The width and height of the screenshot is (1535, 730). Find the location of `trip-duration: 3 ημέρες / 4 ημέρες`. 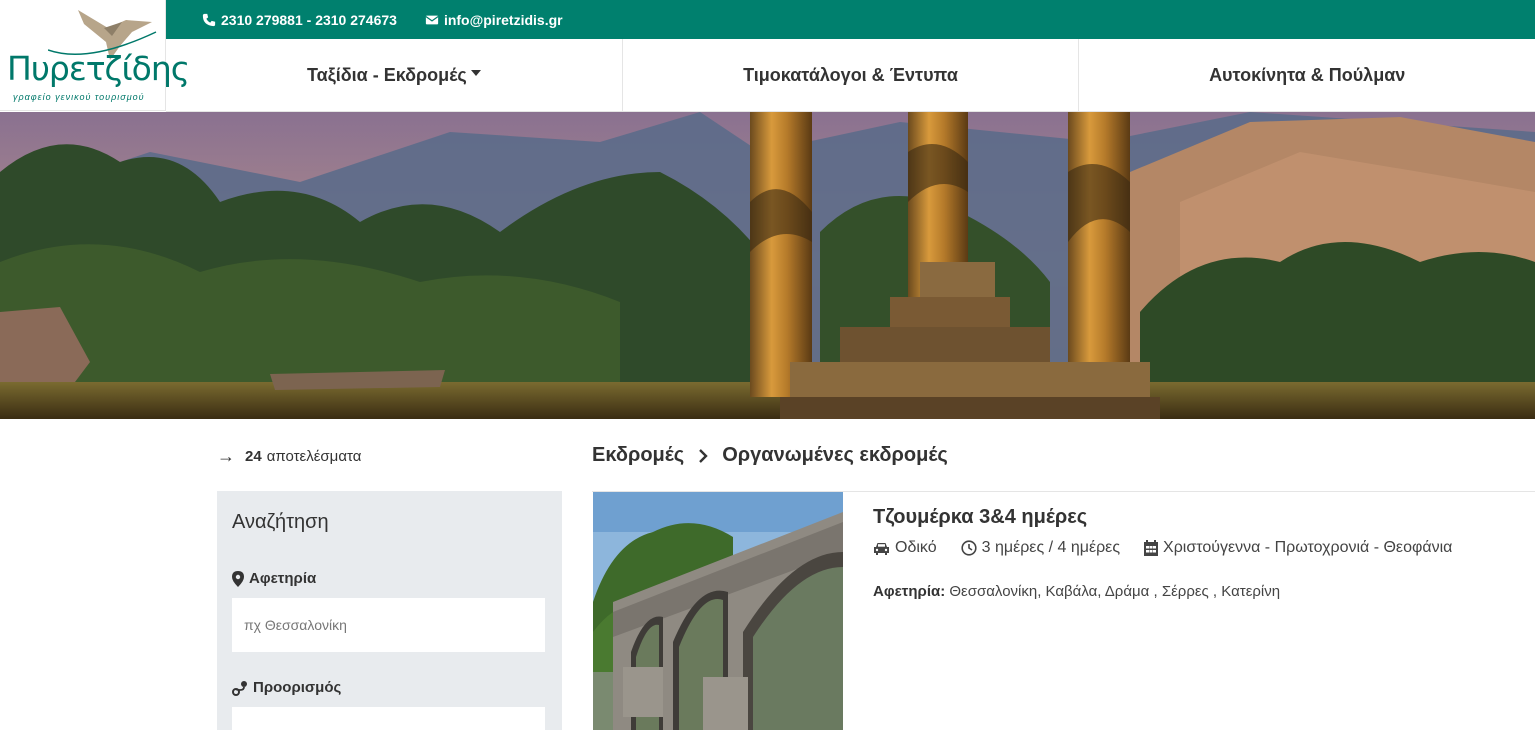

trip-duration: 3 ημέρες / 4 ημέρες is located at coordinates (1040, 548).